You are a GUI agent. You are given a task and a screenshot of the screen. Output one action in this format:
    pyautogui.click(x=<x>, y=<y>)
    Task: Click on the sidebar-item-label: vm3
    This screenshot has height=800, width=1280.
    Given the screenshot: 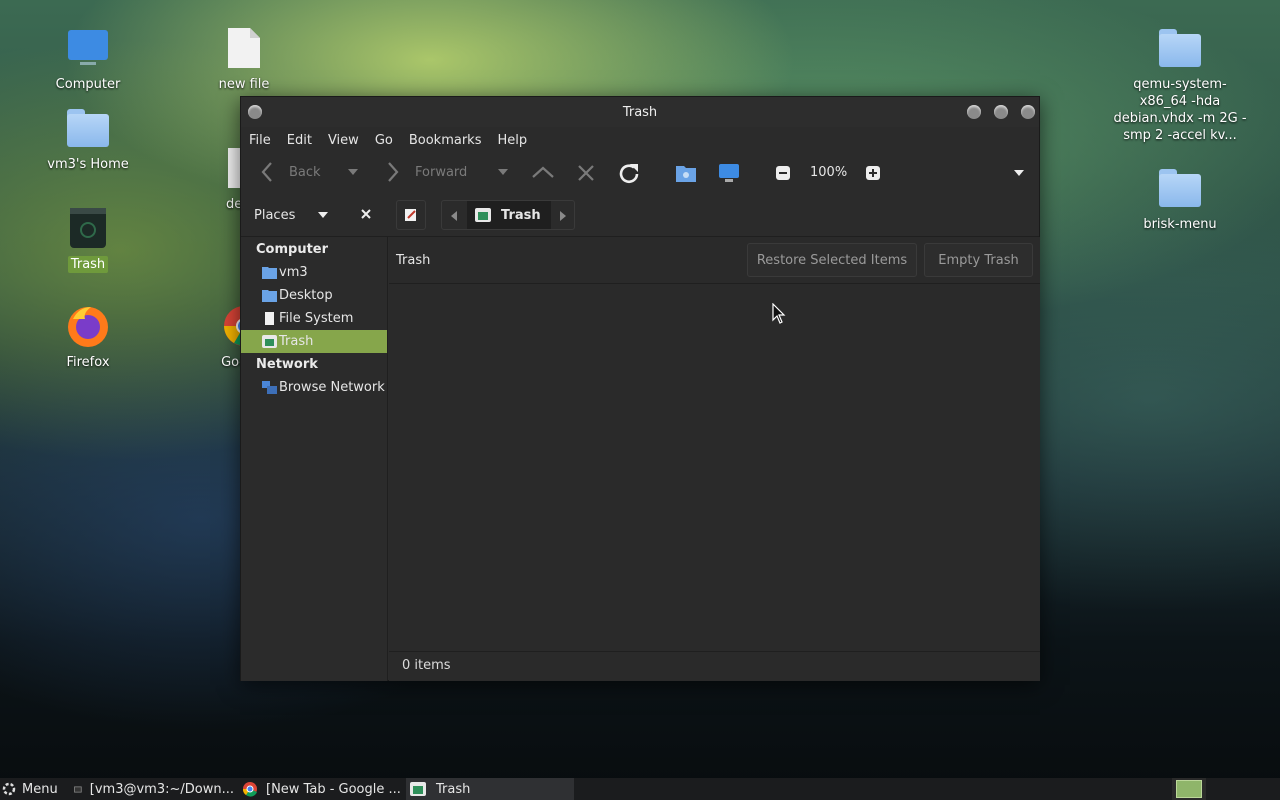 What is the action you would take?
    pyautogui.click(x=293, y=272)
    